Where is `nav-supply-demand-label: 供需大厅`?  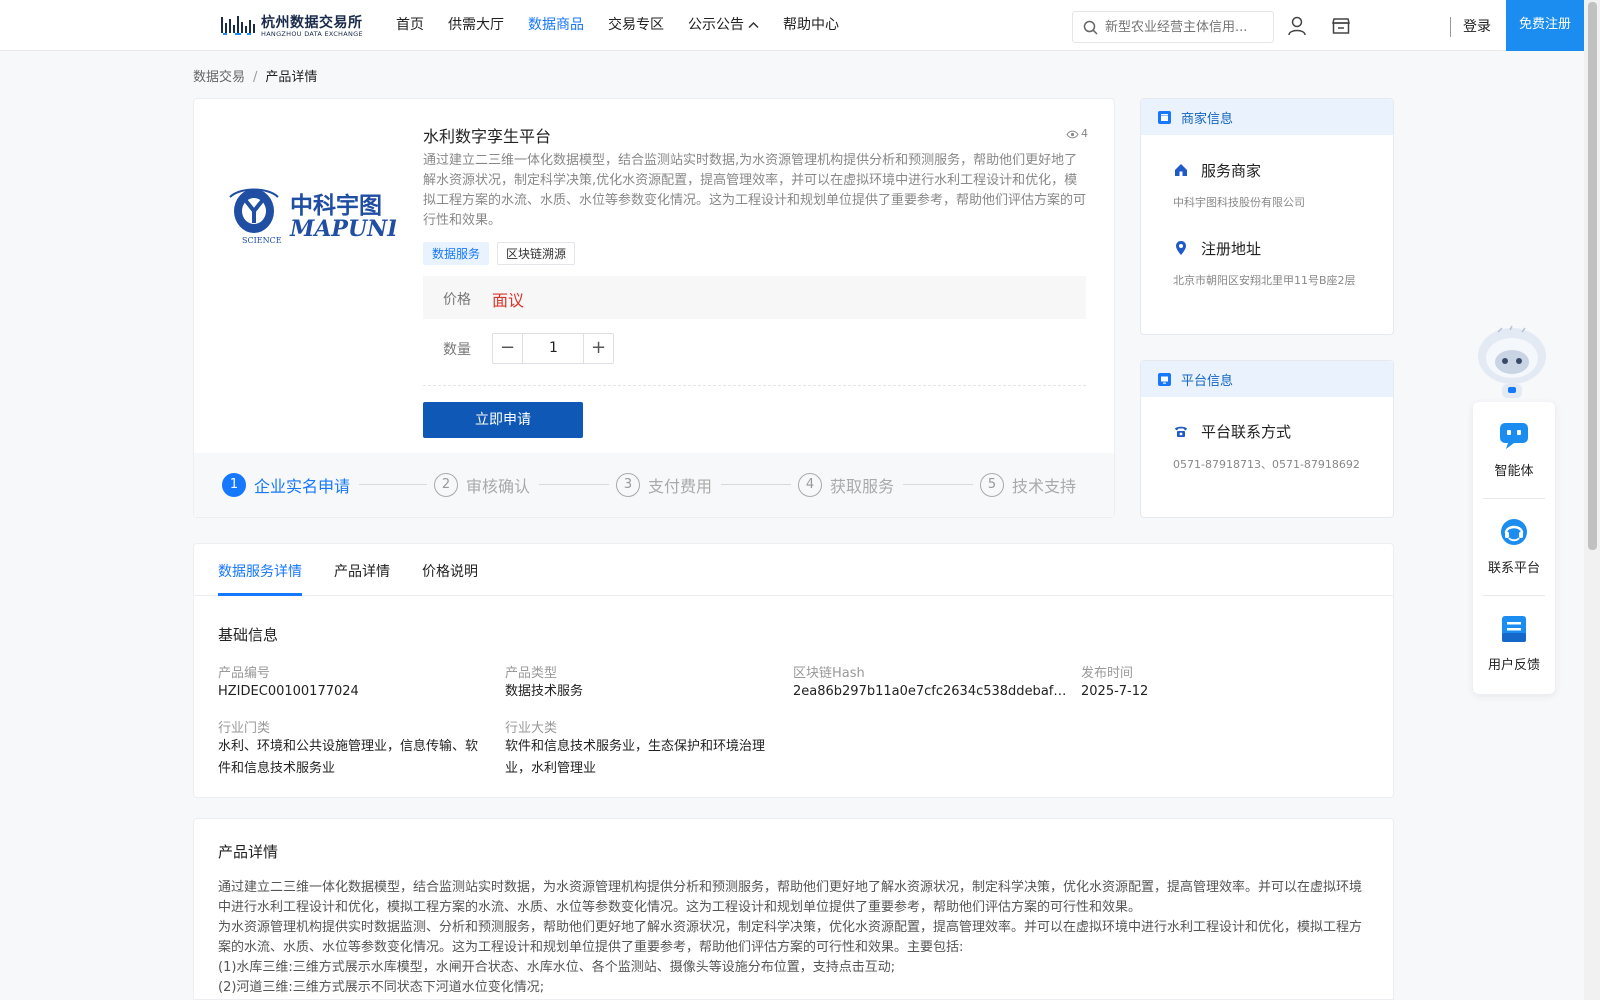
nav-supply-demand-label: 供需大厅 is located at coordinates (476, 25).